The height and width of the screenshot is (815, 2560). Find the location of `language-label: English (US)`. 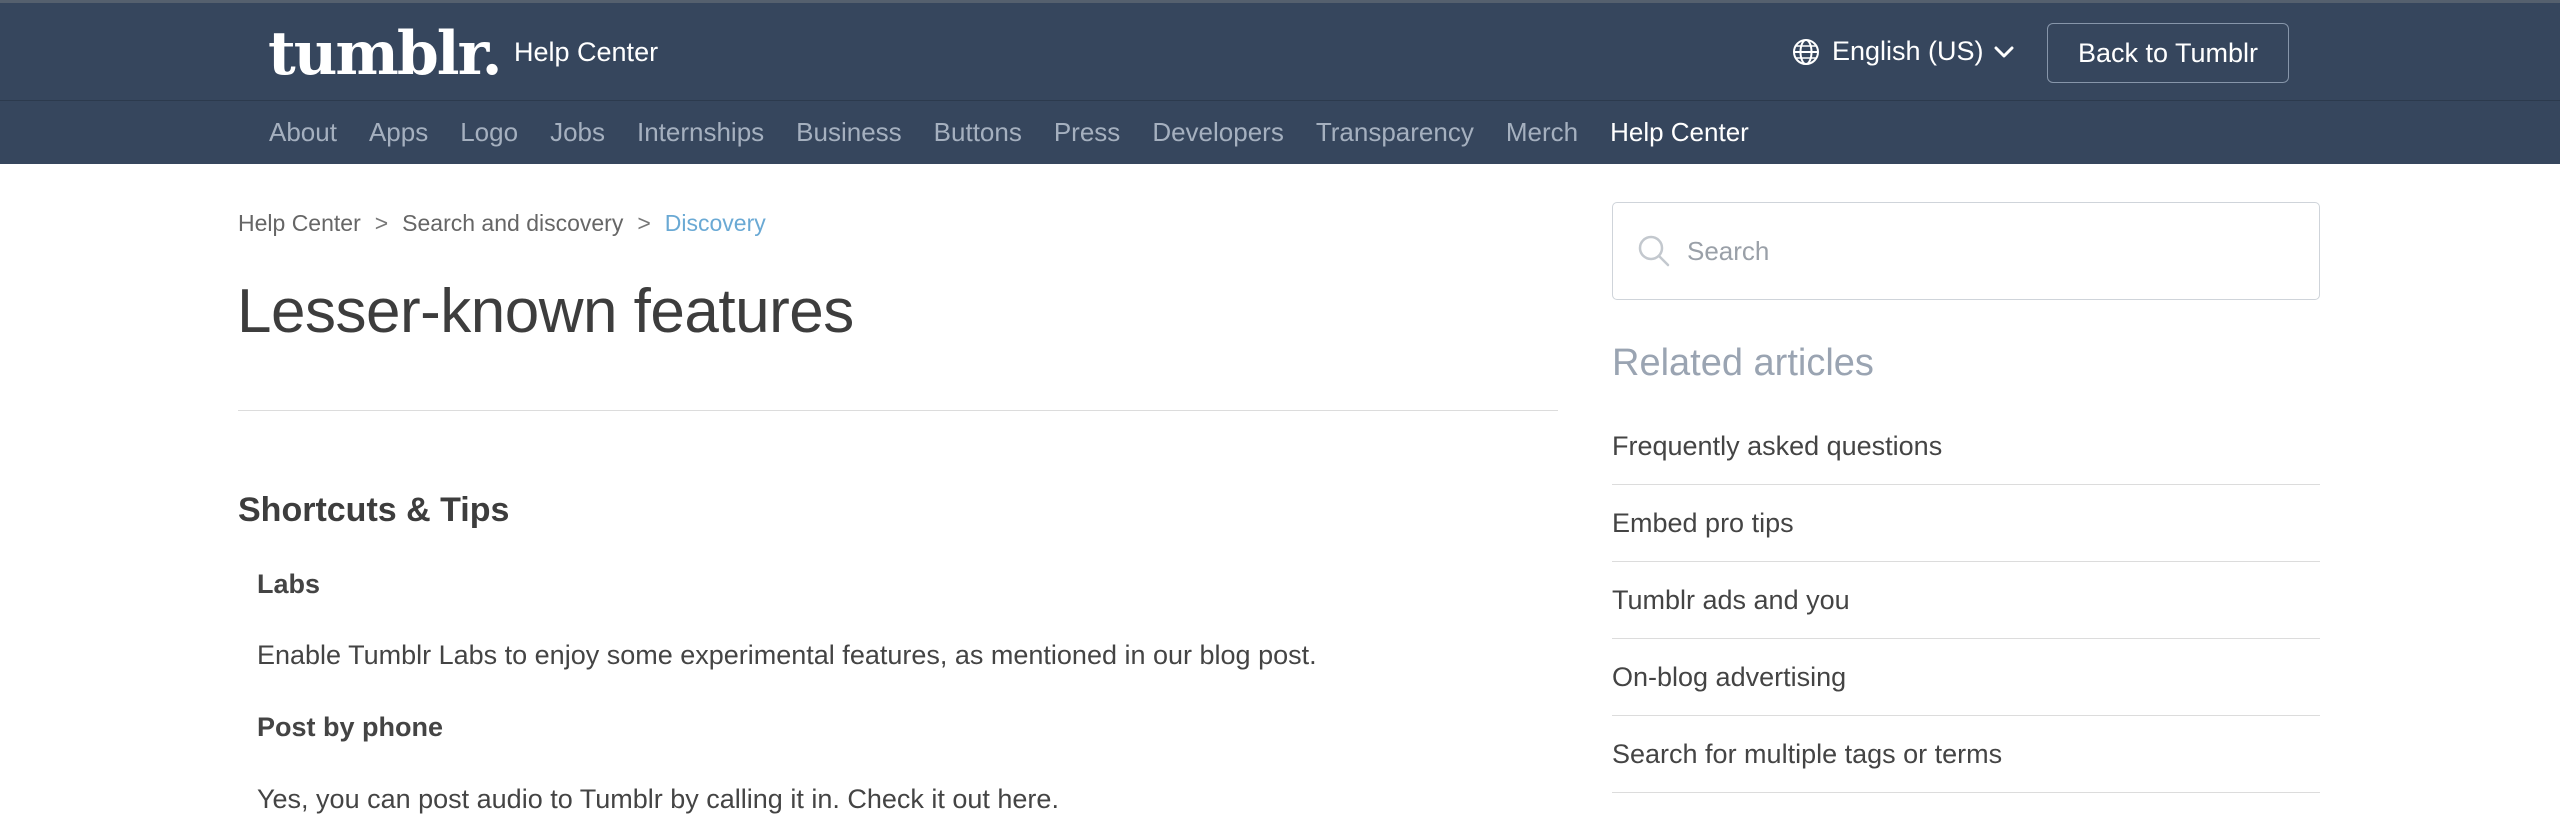

language-label: English (US) is located at coordinates (1908, 51).